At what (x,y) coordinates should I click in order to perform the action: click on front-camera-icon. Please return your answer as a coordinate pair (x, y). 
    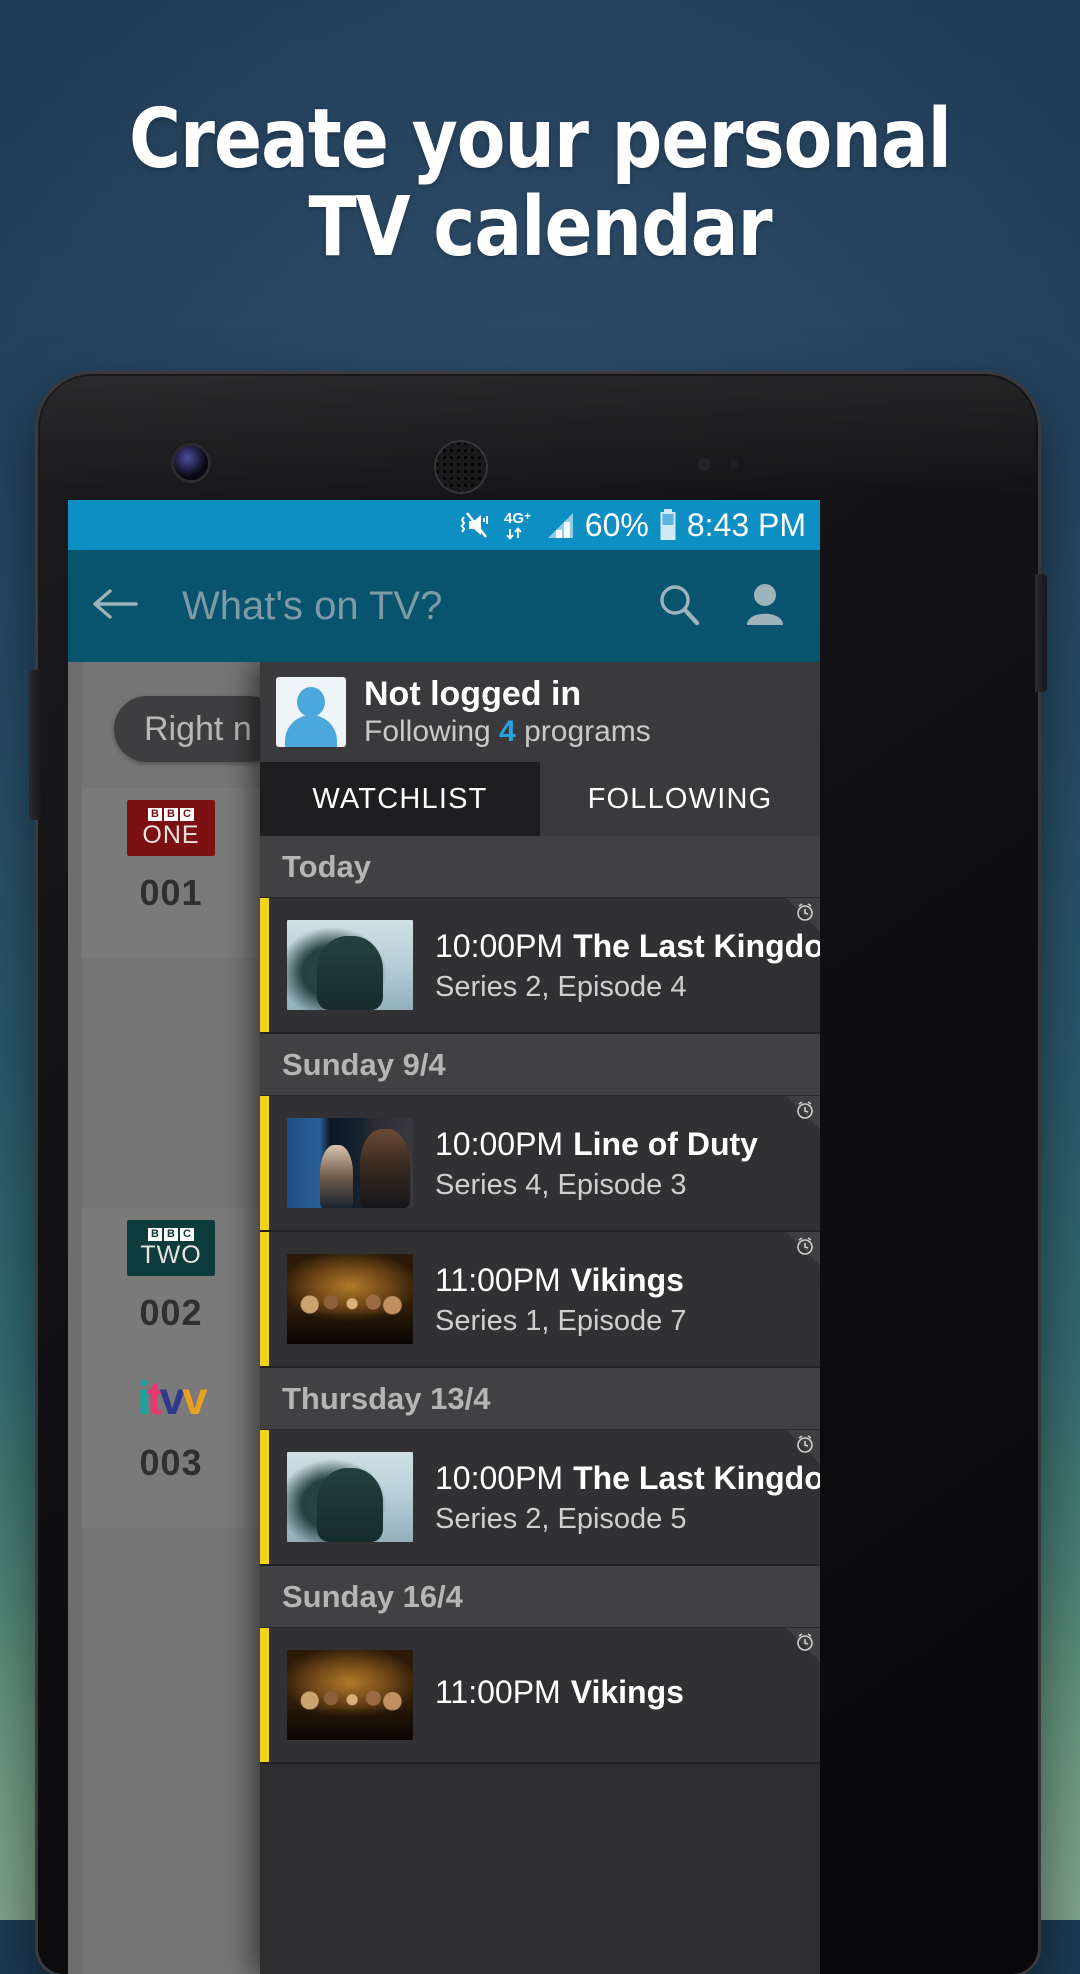
    Looking at the image, I should click on (191, 463).